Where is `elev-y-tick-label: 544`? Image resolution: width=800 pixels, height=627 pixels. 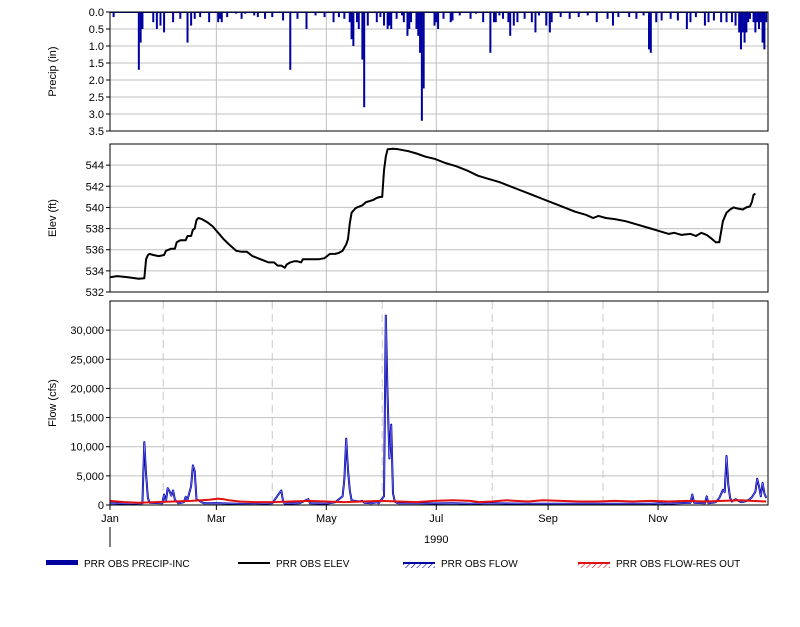
elev-y-tick-label: 544 is located at coordinates (95, 166).